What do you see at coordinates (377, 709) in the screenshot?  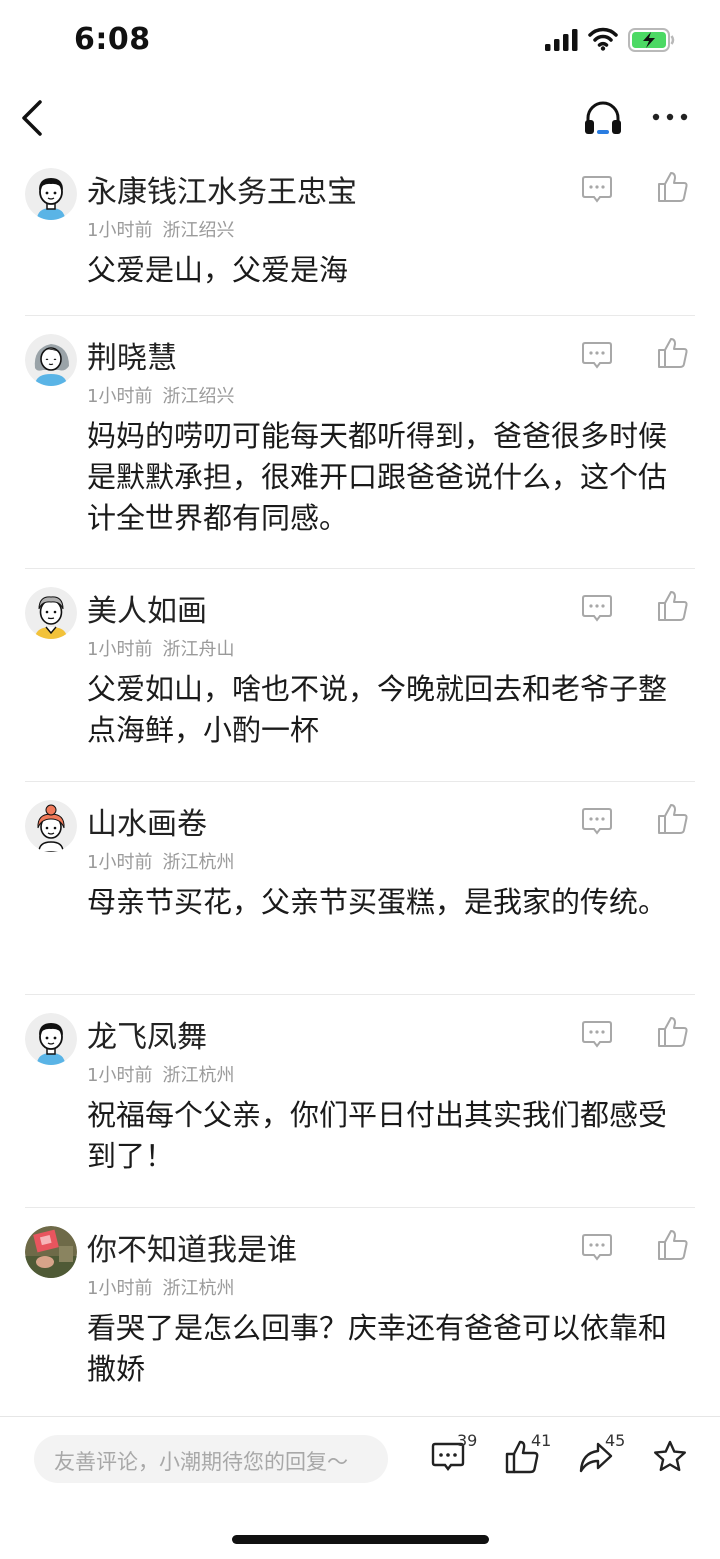 I see `comment-text: 父爱如山，啥也不说，今晚就回去和老爷子整点海鲜，小酌一杯` at bounding box center [377, 709].